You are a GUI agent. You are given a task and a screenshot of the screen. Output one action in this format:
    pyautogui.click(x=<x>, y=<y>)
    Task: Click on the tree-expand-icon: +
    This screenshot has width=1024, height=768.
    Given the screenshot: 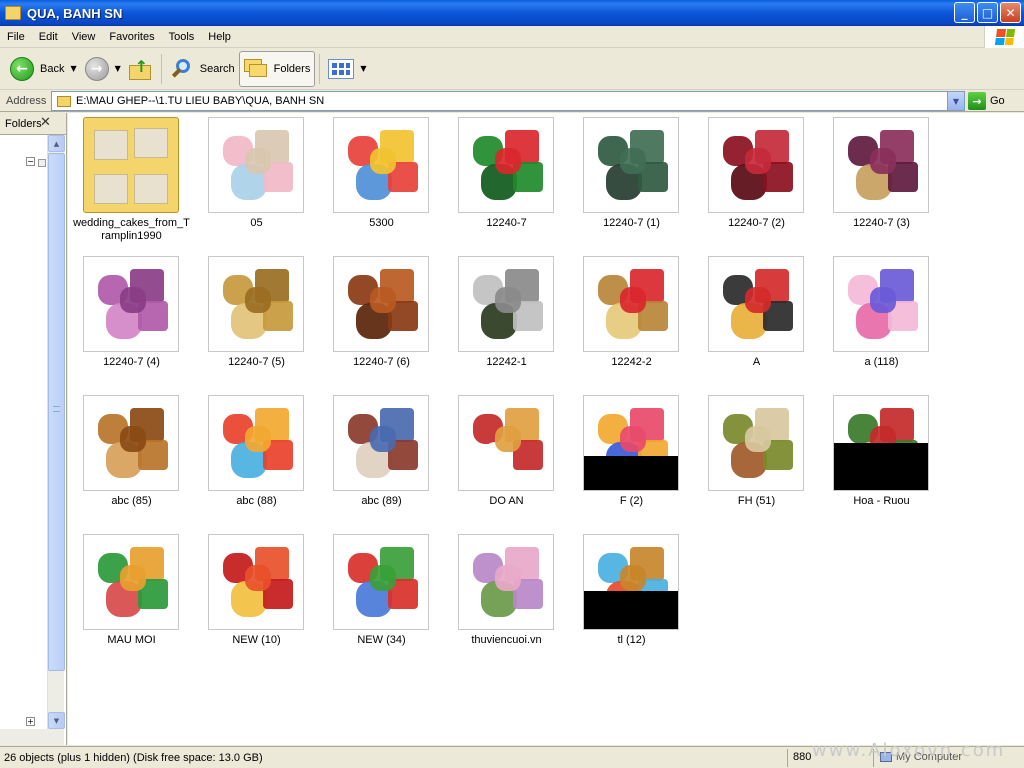 What is the action you would take?
    pyautogui.click(x=30, y=721)
    